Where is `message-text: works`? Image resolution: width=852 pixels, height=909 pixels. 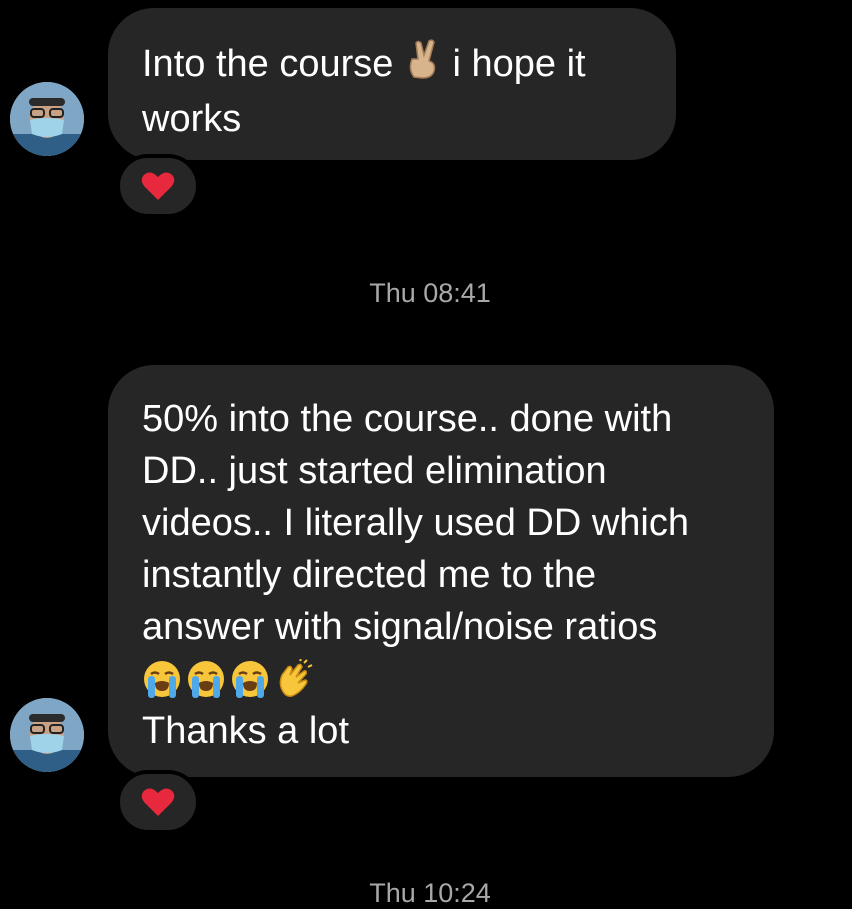
message-text: works is located at coordinates (192, 118).